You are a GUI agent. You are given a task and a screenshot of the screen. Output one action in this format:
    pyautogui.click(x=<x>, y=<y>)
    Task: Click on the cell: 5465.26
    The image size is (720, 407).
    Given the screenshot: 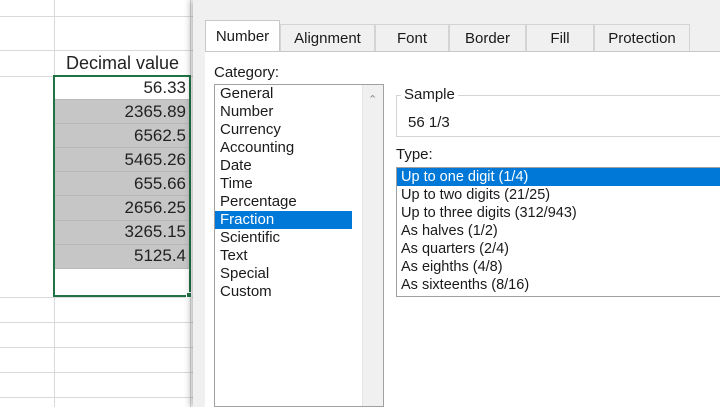 What is the action you would take?
    pyautogui.click(x=122, y=160)
    